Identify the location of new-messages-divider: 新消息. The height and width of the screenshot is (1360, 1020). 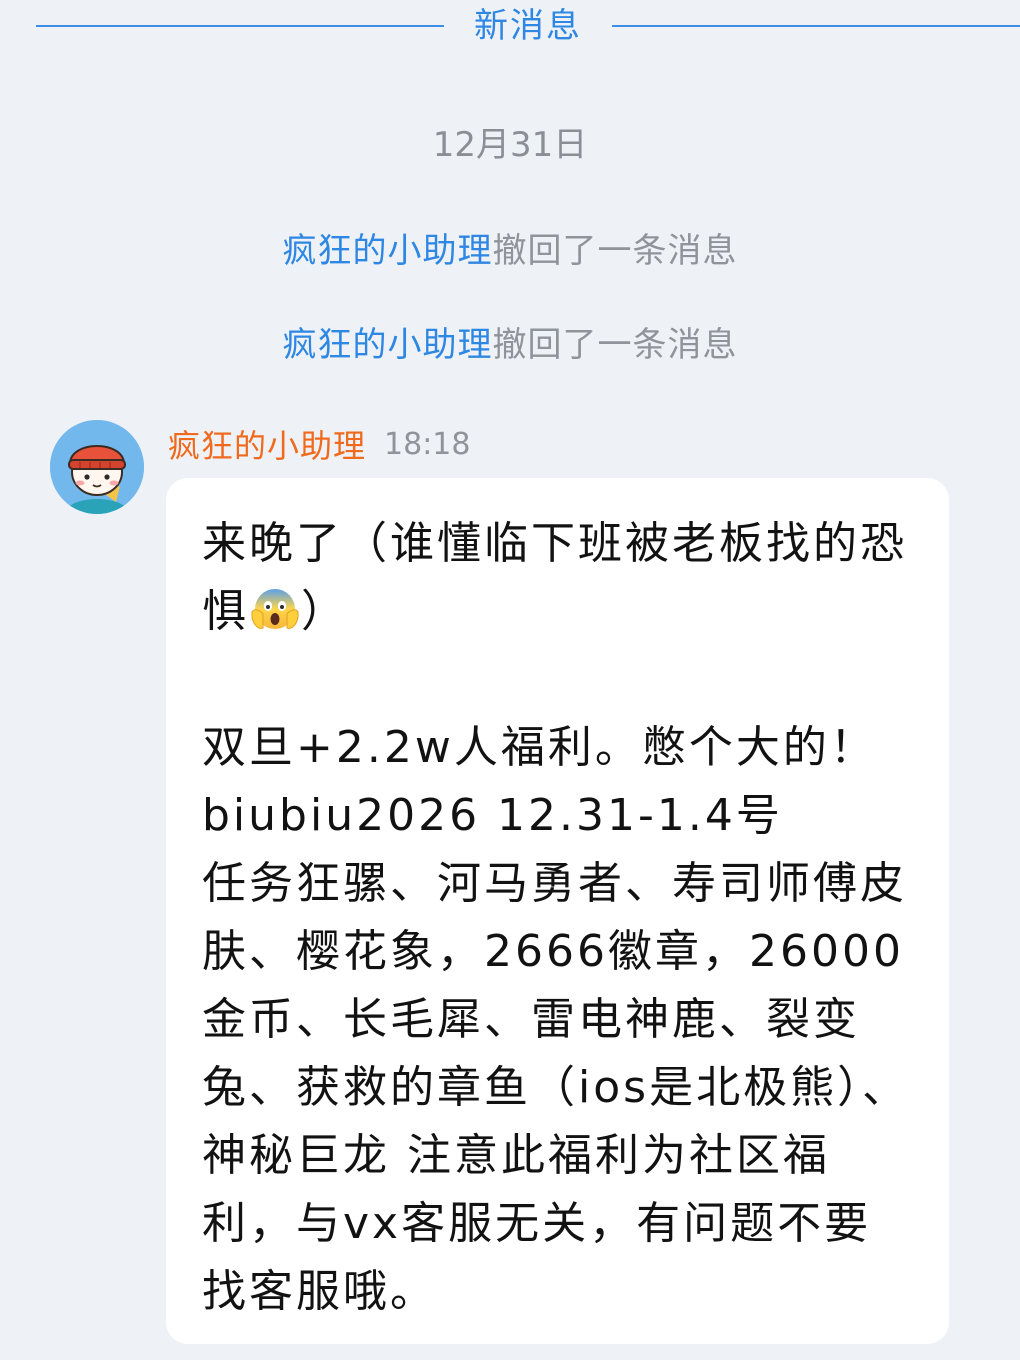
(528, 26).